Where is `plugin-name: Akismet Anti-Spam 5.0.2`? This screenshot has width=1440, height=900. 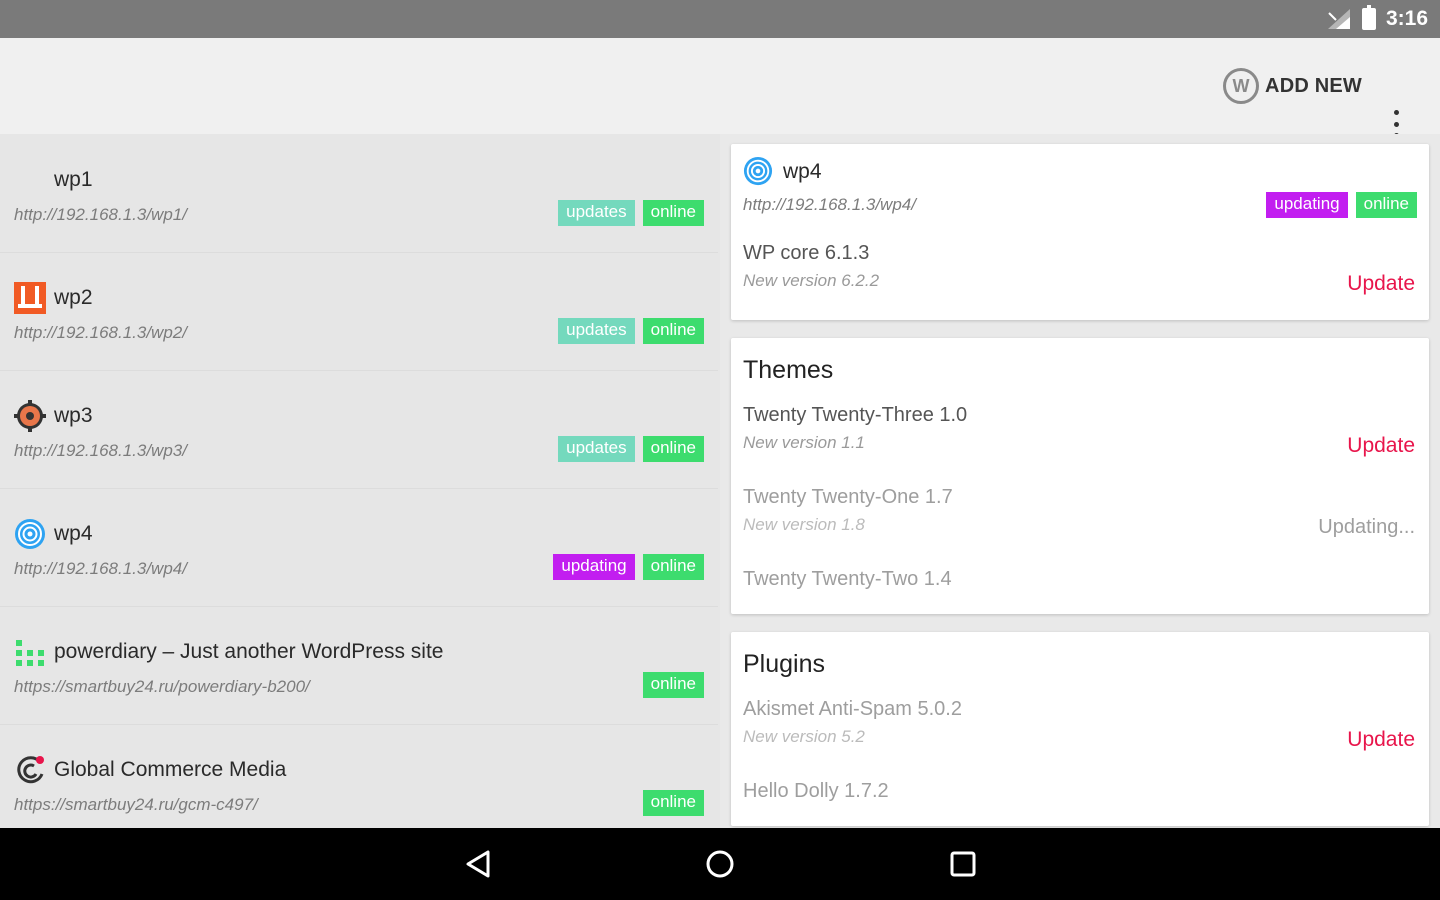
plugin-name: Akismet Anti-Spam 5.0.2 is located at coordinates (852, 709).